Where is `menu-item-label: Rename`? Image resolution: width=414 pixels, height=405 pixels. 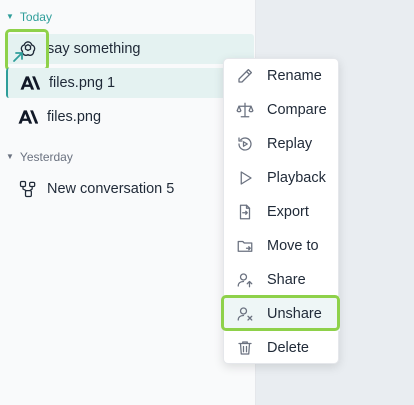 menu-item-label: Rename is located at coordinates (294, 76).